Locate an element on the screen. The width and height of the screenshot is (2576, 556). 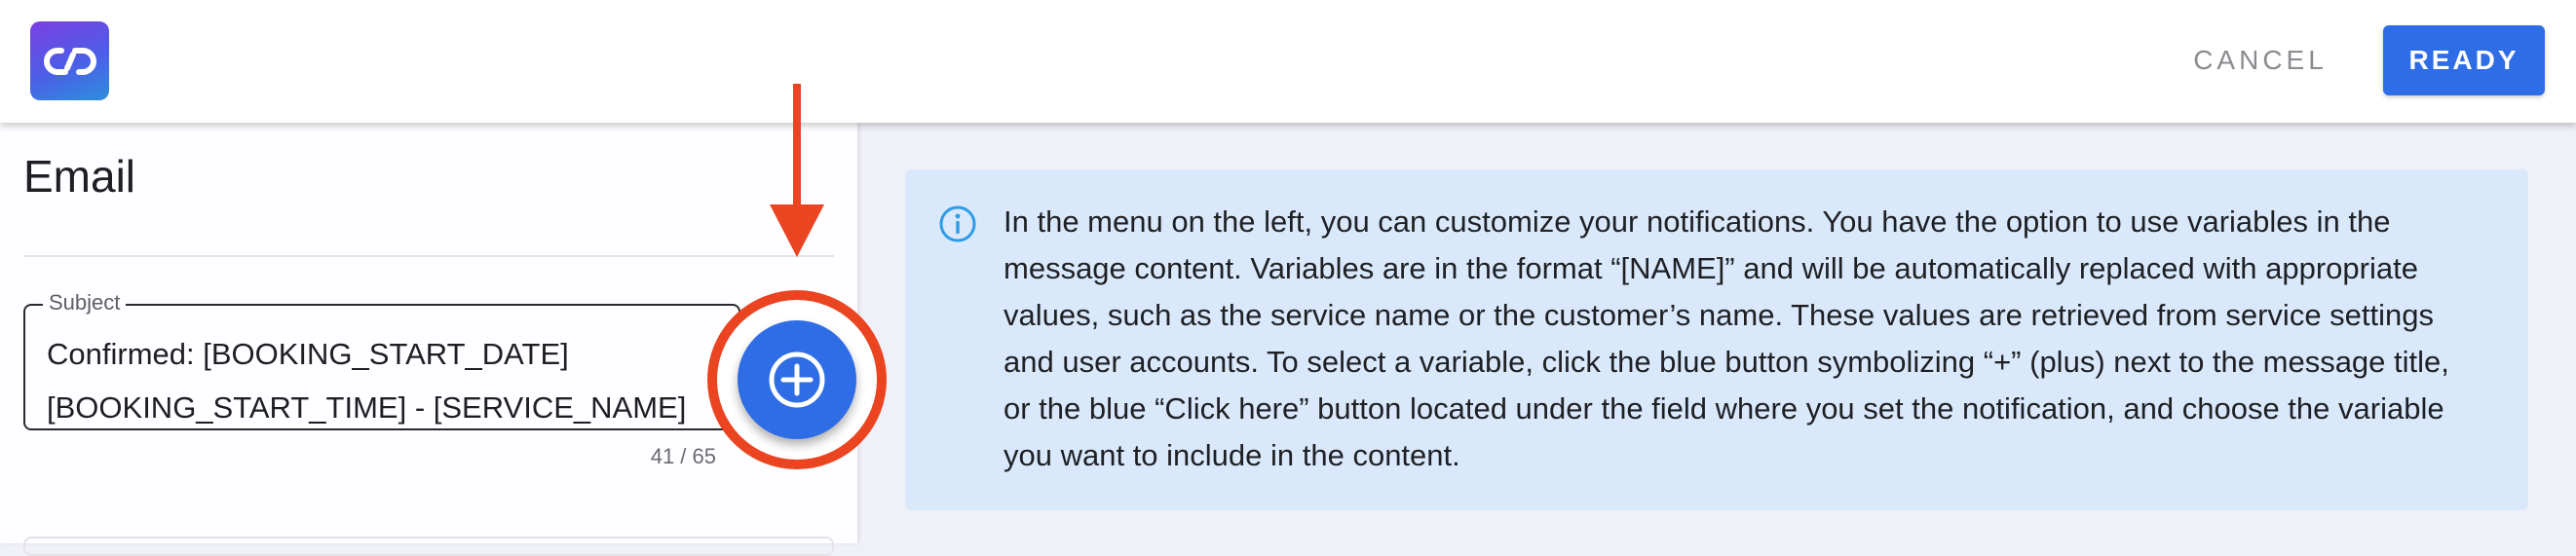
plus-circle-icon is located at coordinates (797, 380).